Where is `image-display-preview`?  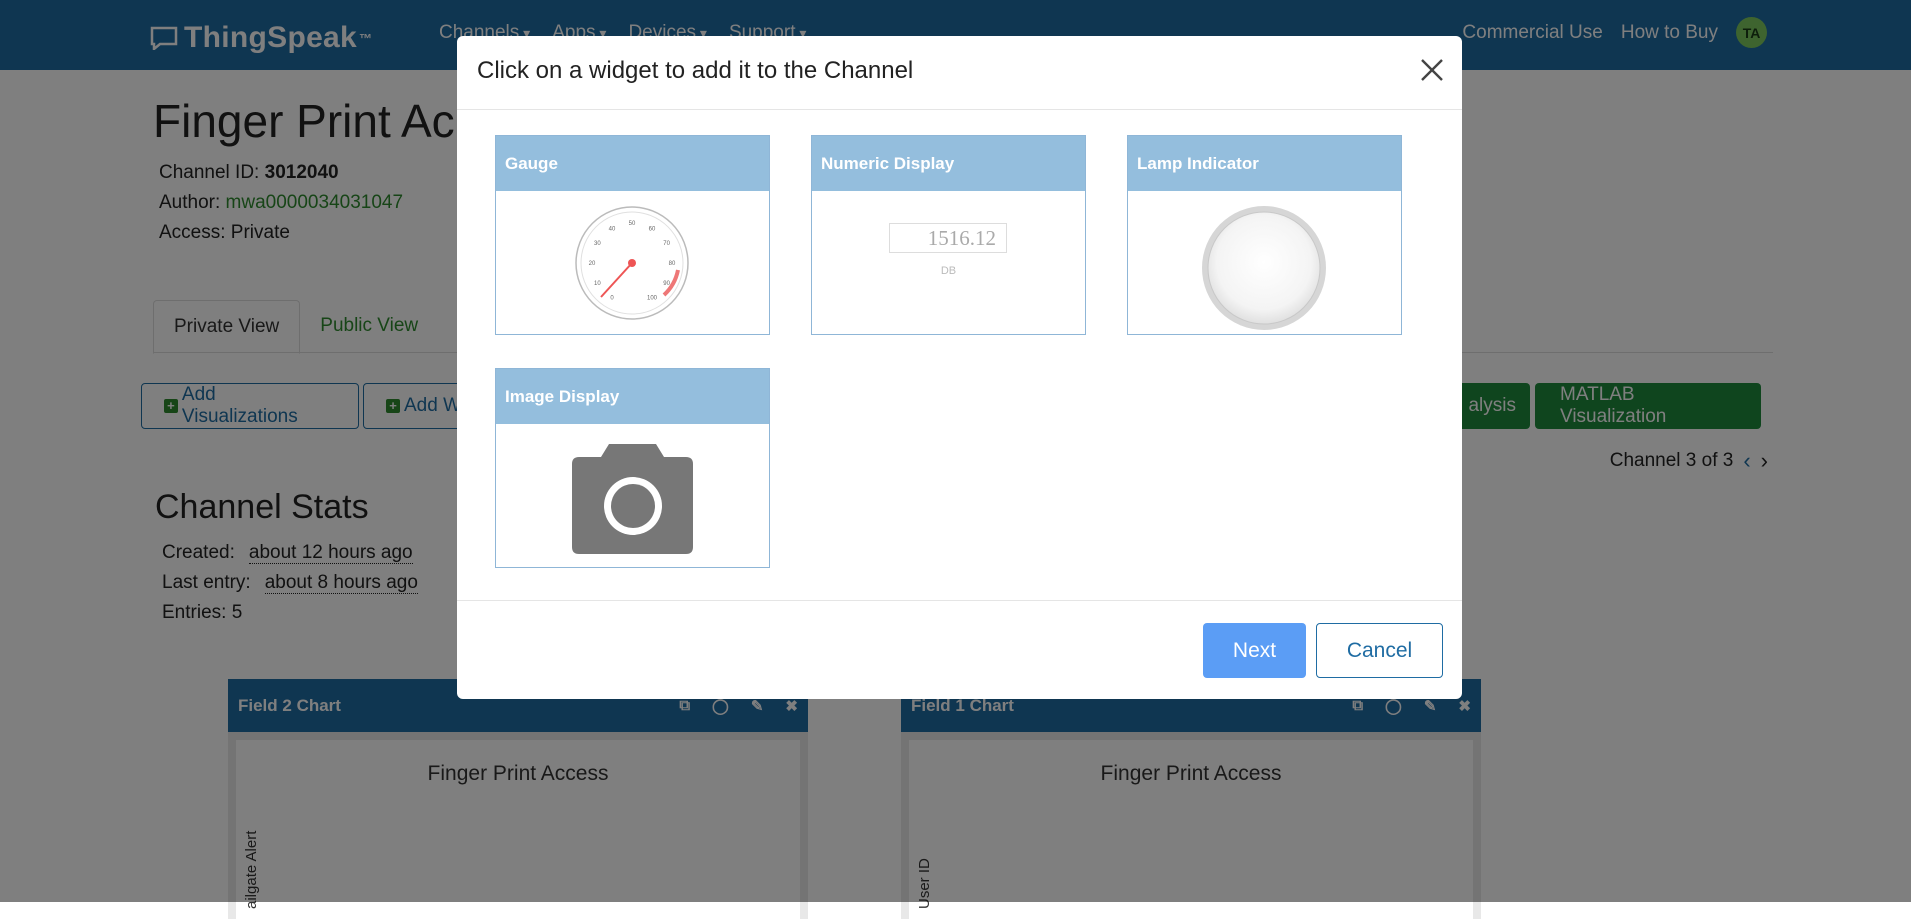 image-display-preview is located at coordinates (632, 495).